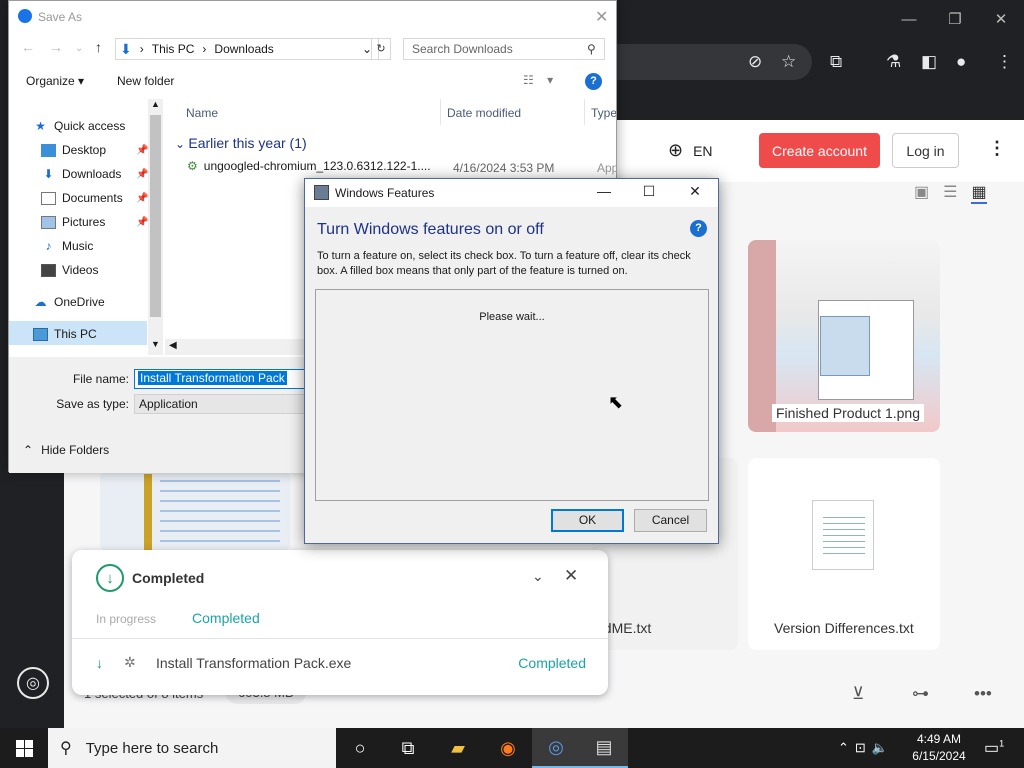  I want to click on grid-view-icon: ▦, so click(979, 193).